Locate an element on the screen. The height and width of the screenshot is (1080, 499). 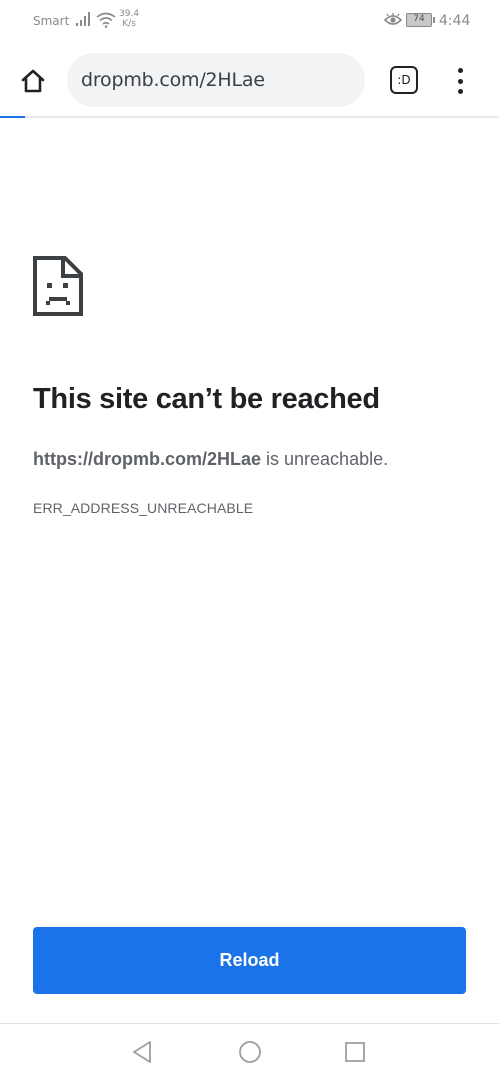
error-title: This site can’t be reached is located at coordinates (206, 399).